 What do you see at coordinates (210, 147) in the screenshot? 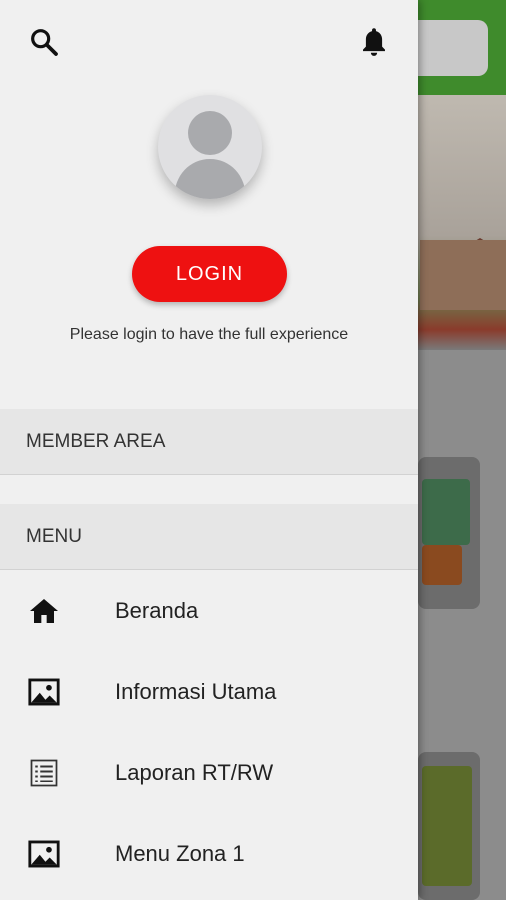
I see `avatar` at bounding box center [210, 147].